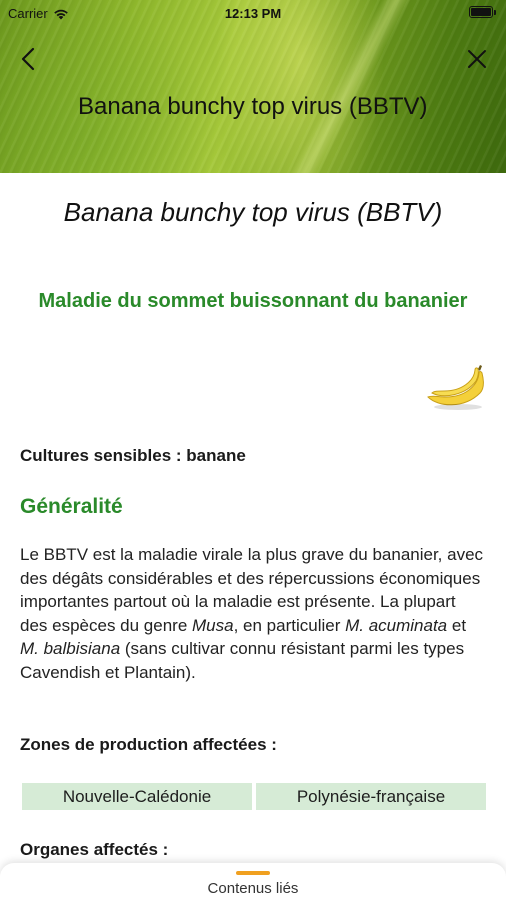 The width and height of the screenshot is (506, 900). I want to click on chevron-left-icon, so click(28, 59).